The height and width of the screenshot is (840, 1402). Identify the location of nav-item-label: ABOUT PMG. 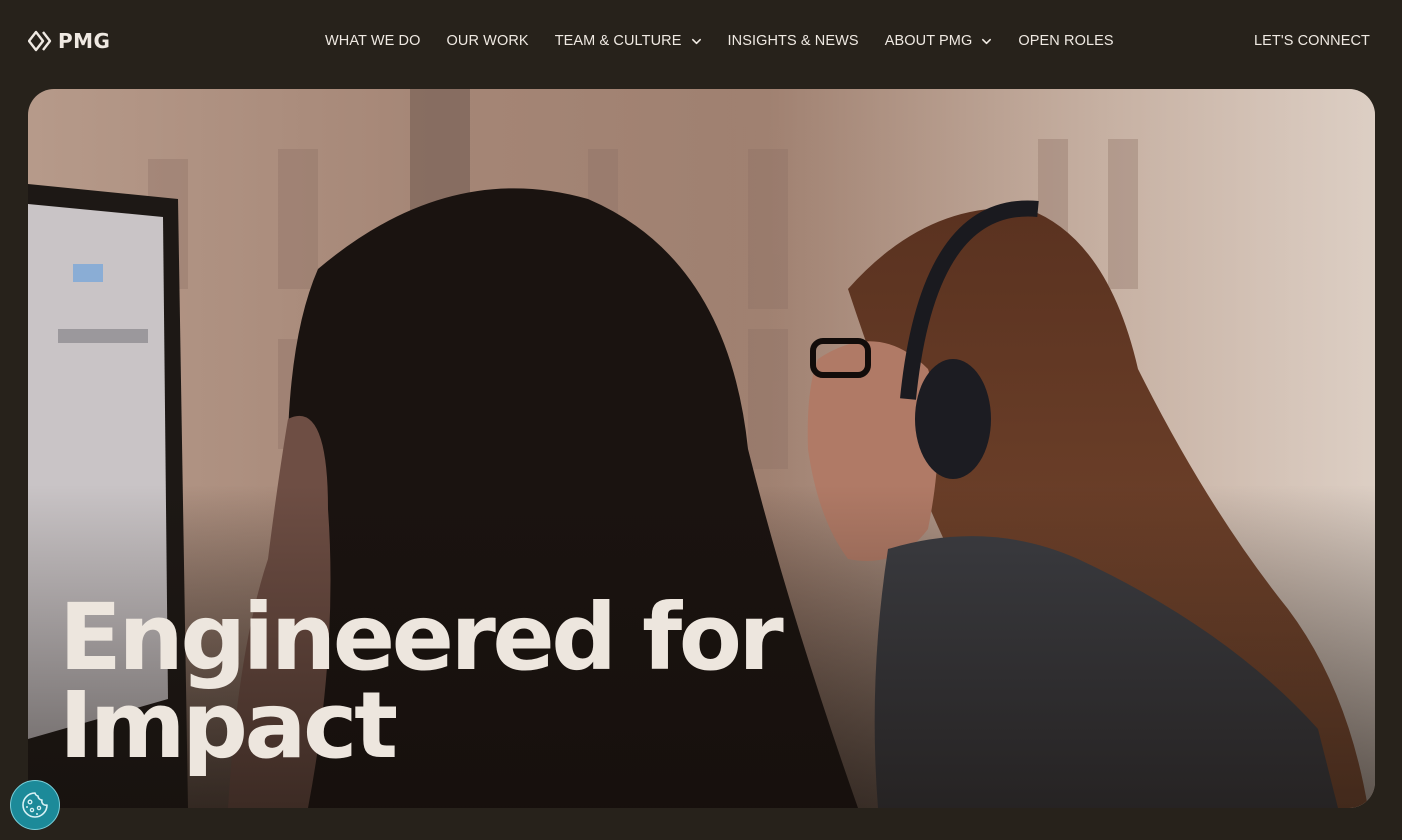
(928, 41).